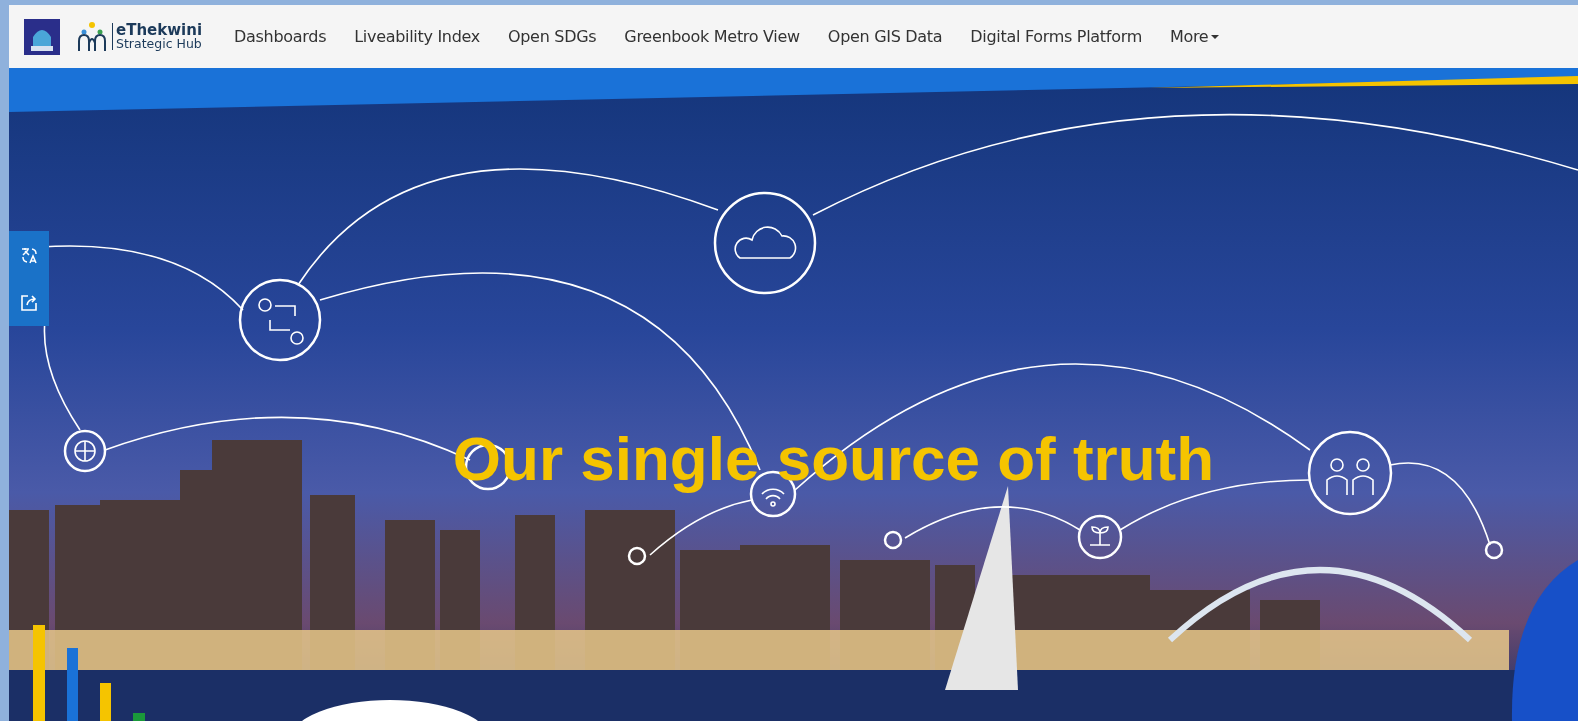 Image resolution: width=1578 pixels, height=721 pixels. What do you see at coordinates (280, 36) in the screenshot?
I see `nav-link: Dashboards` at bounding box center [280, 36].